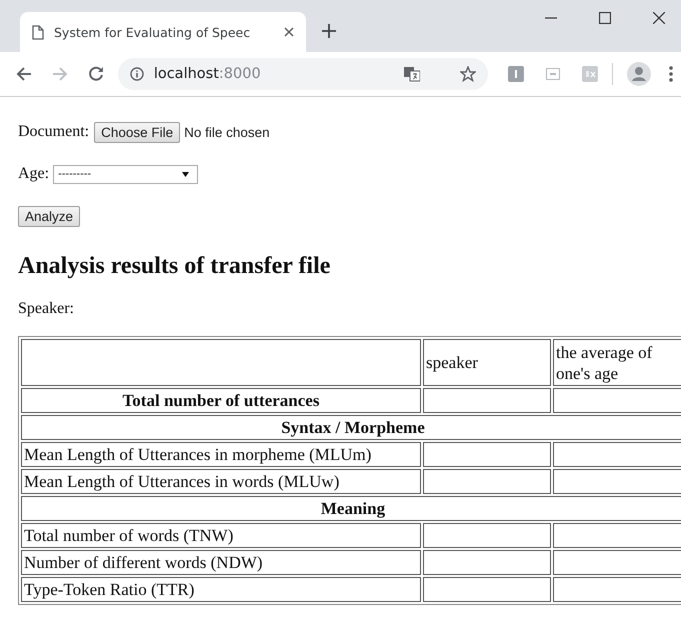  I want to click on file-status: No file chosen, so click(227, 132).